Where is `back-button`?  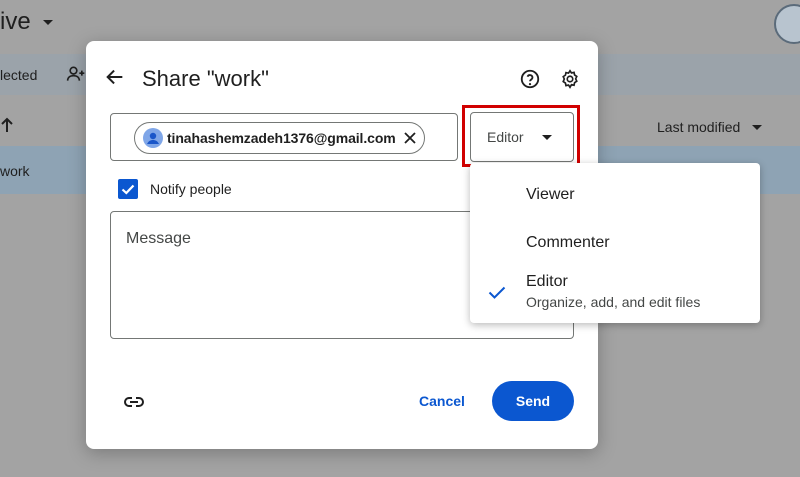 back-button is located at coordinates (115, 77).